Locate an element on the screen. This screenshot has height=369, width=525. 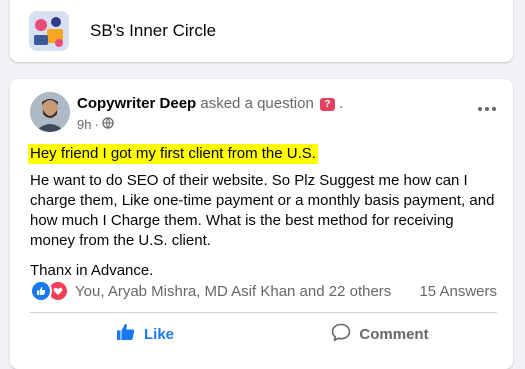
author-action-text: asked a question is located at coordinates (257, 103).